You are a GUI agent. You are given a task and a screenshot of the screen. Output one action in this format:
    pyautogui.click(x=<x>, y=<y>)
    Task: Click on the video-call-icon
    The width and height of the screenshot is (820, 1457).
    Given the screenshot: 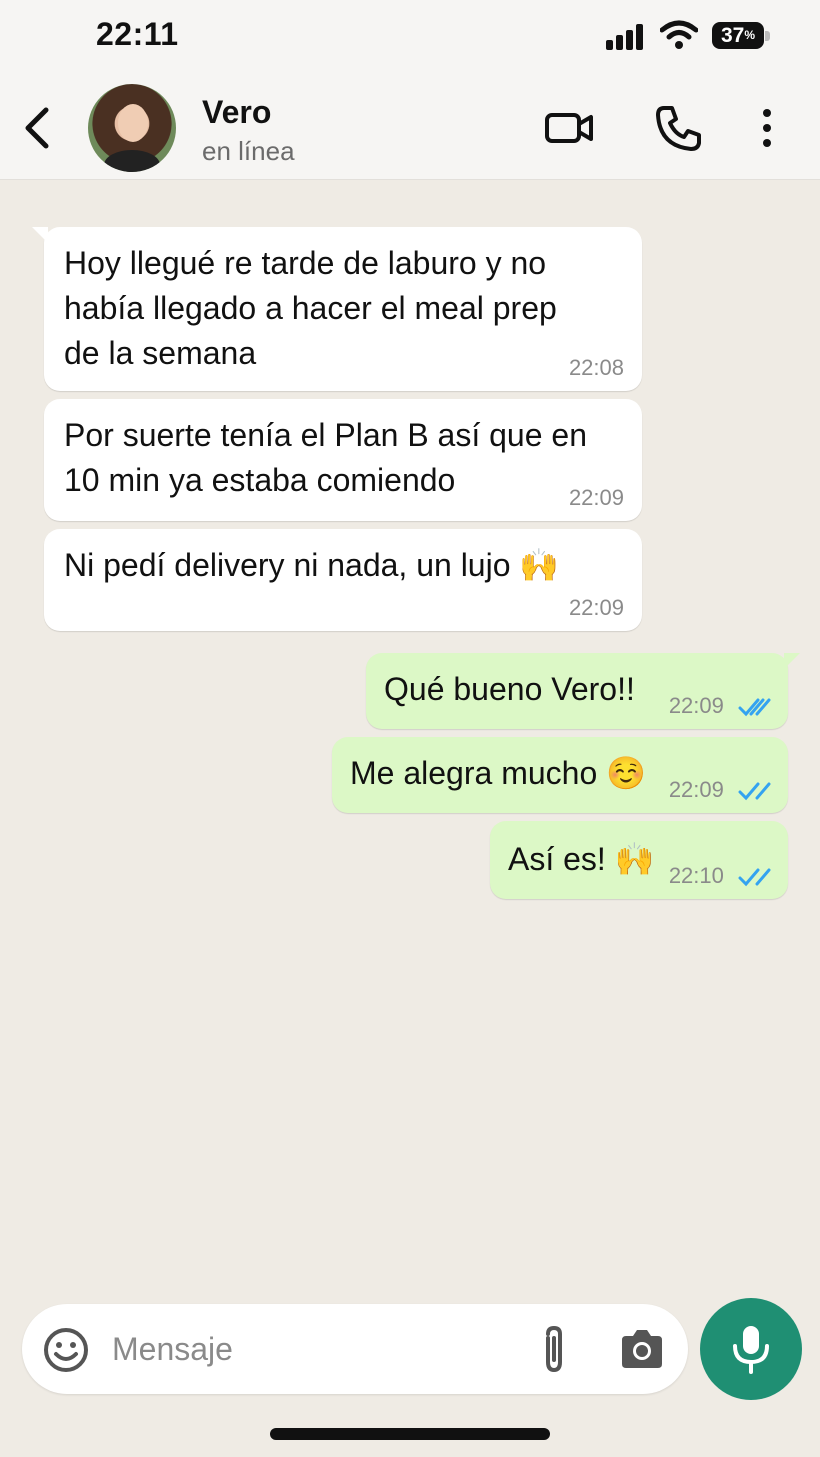 What is the action you would take?
    pyautogui.click(x=569, y=128)
    